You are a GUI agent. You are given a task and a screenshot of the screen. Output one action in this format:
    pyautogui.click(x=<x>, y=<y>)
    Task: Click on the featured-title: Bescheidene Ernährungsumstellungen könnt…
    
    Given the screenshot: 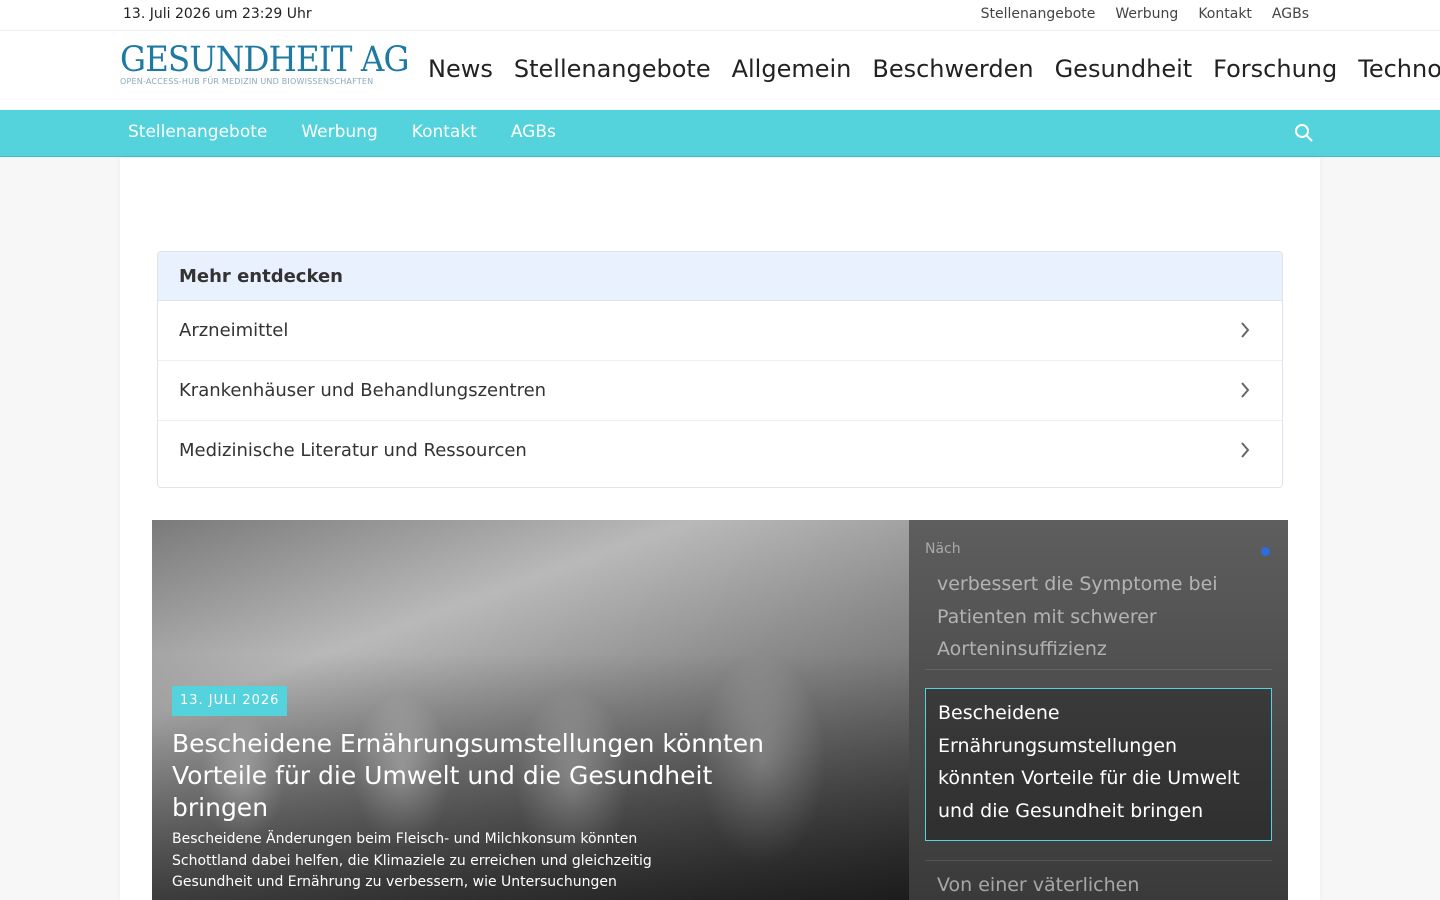 What is the action you would take?
    pyautogui.click(x=492, y=776)
    